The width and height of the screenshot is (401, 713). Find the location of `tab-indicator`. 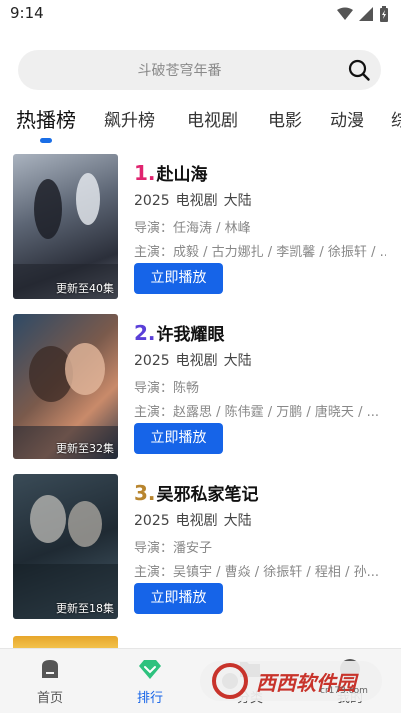

tab-indicator is located at coordinates (46, 140).